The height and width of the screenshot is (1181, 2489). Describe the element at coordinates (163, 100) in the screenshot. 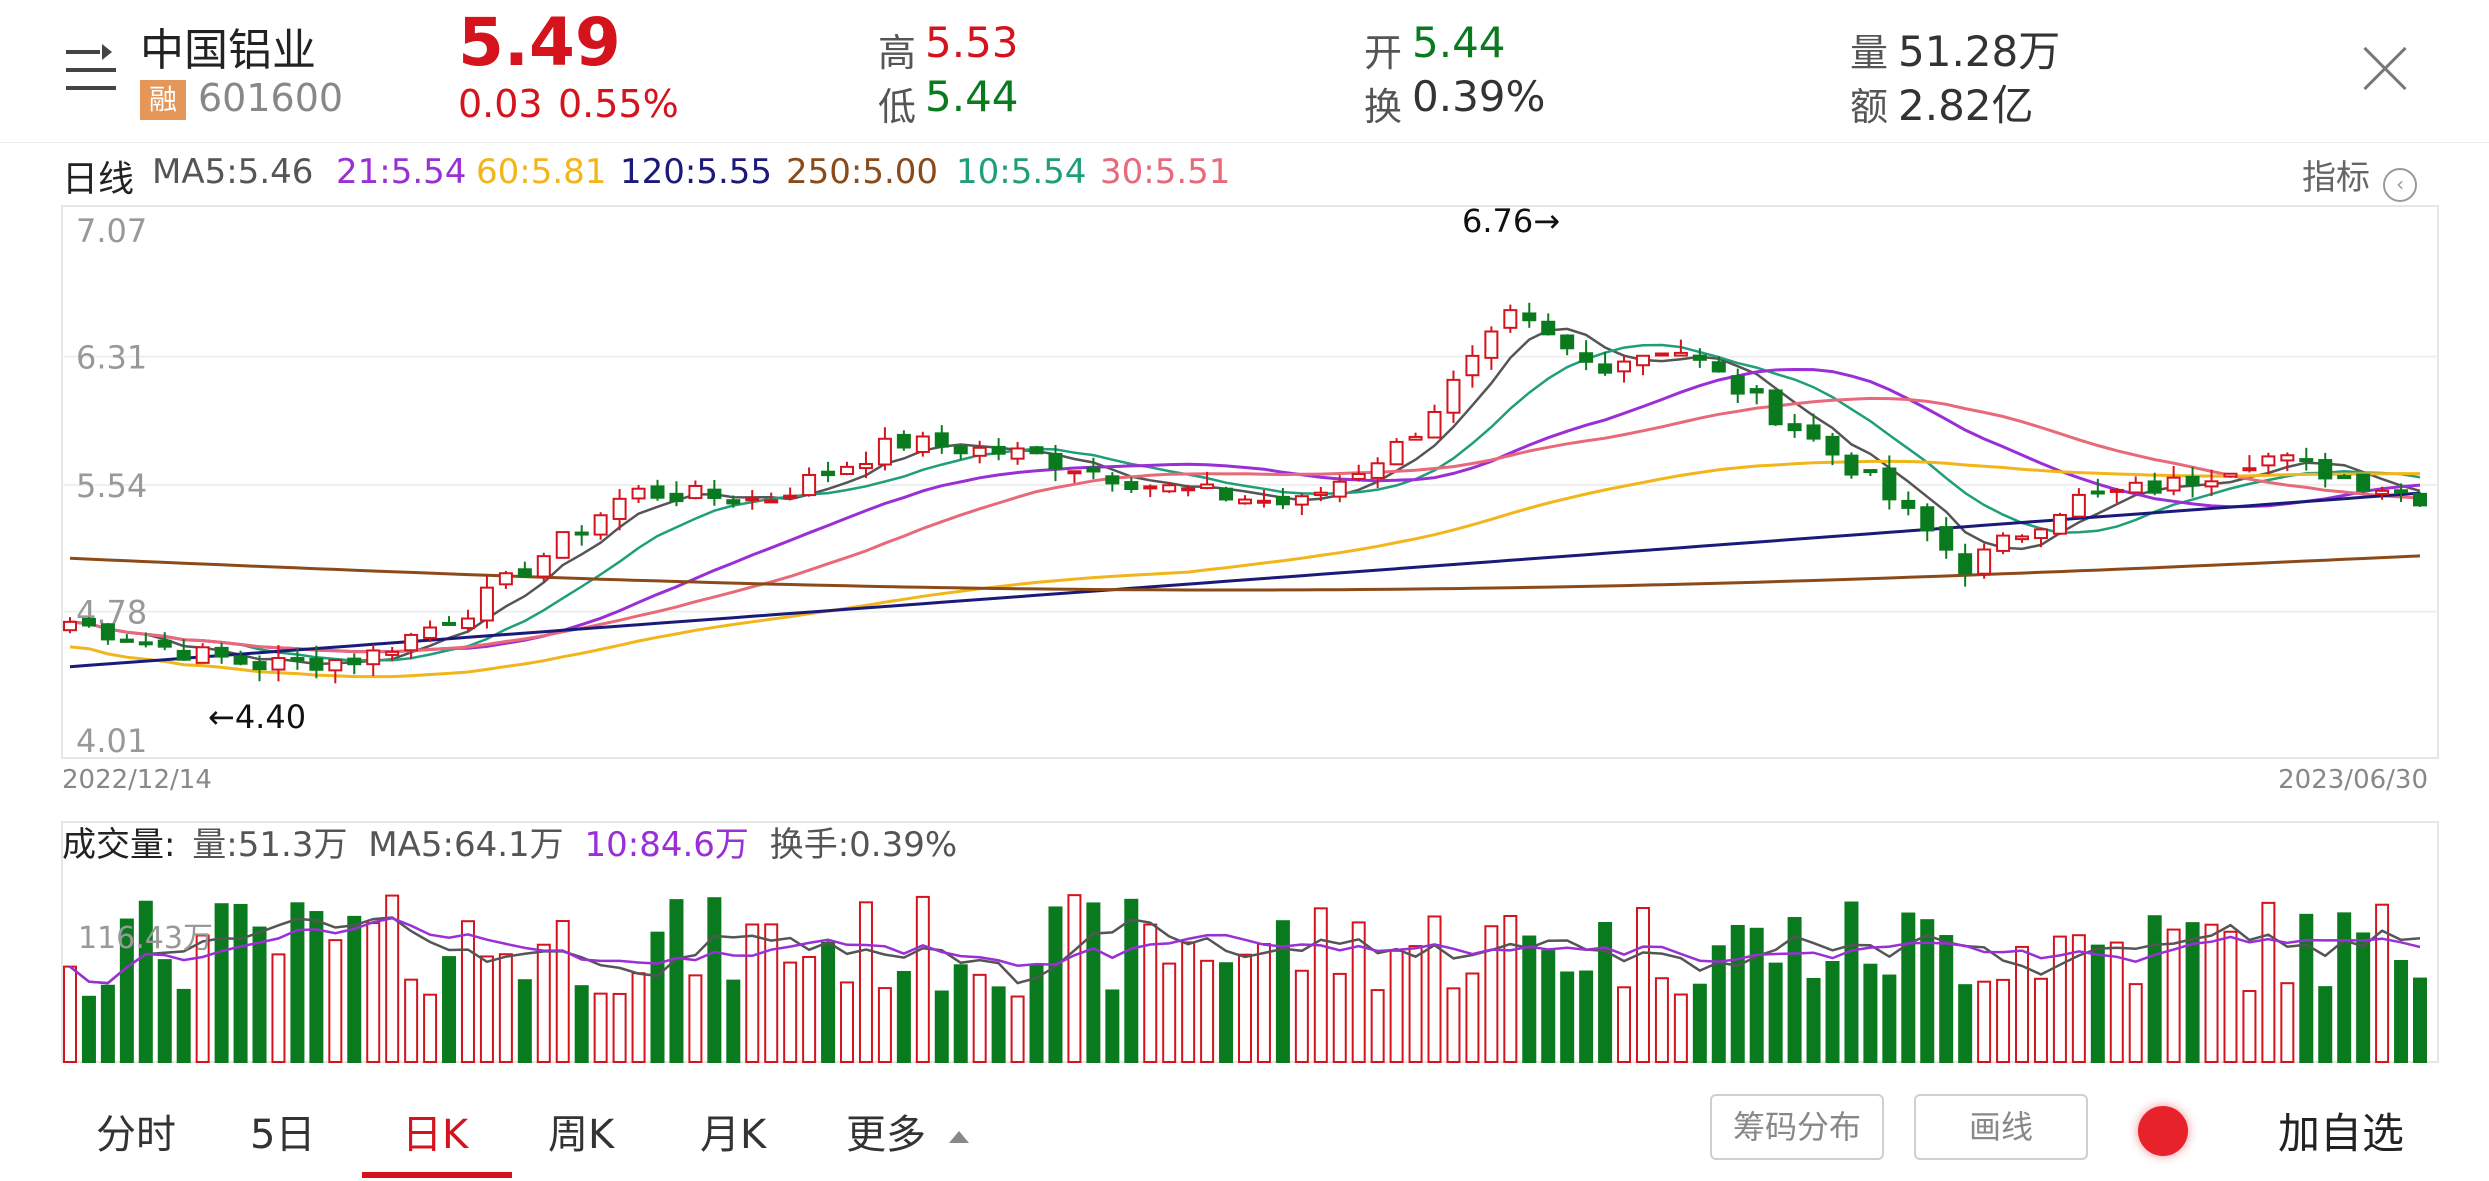

I see `margin-badge: 融` at that location.